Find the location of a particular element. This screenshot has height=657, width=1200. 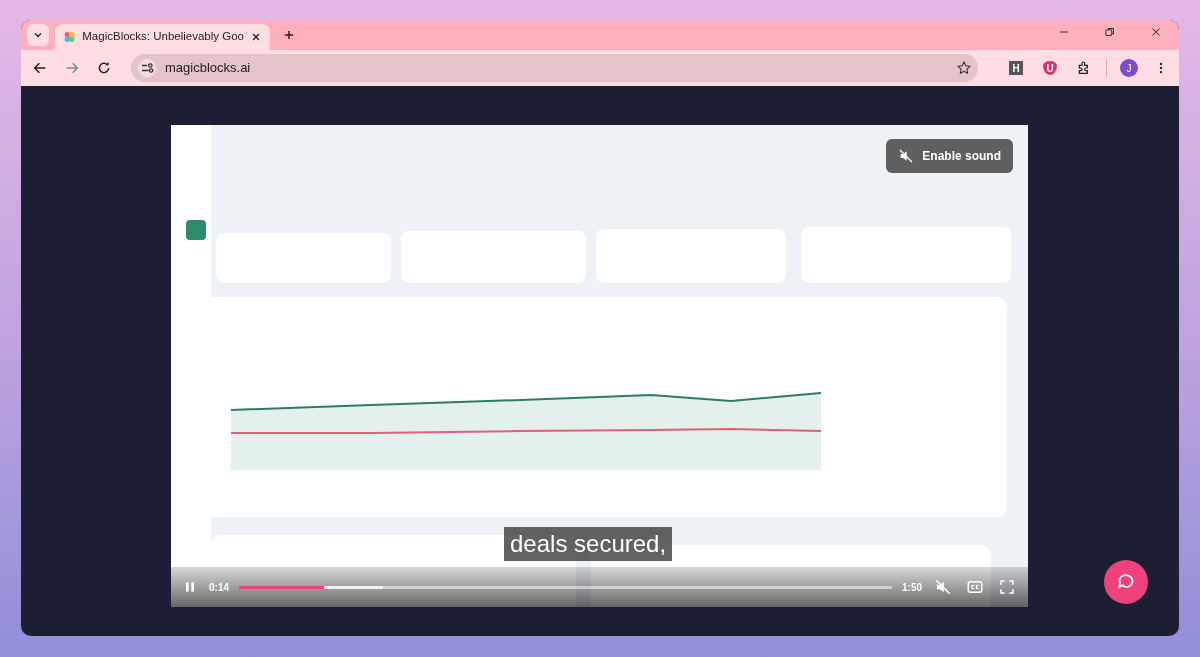

plus-icon is located at coordinates (289, 35).